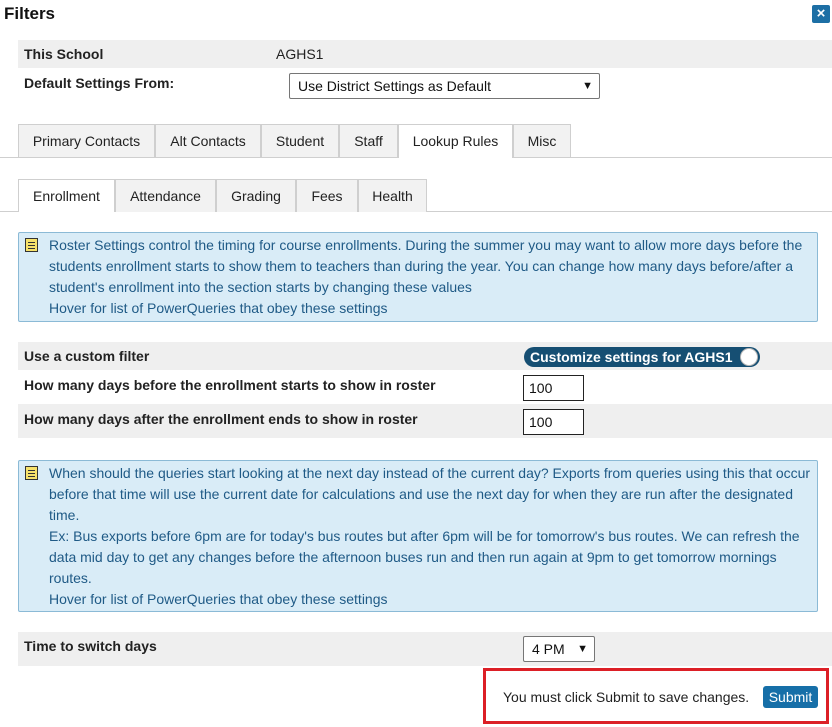 The image size is (832, 727). I want to click on switch-days-select: 4 PM ▼, so click(559, 649).